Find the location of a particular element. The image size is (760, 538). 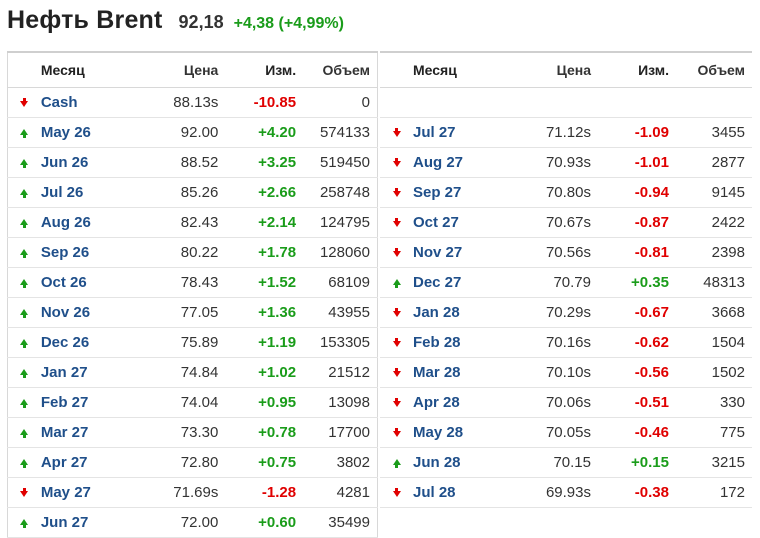

month-link: Jan 28 is located at coordinates (456, 312).